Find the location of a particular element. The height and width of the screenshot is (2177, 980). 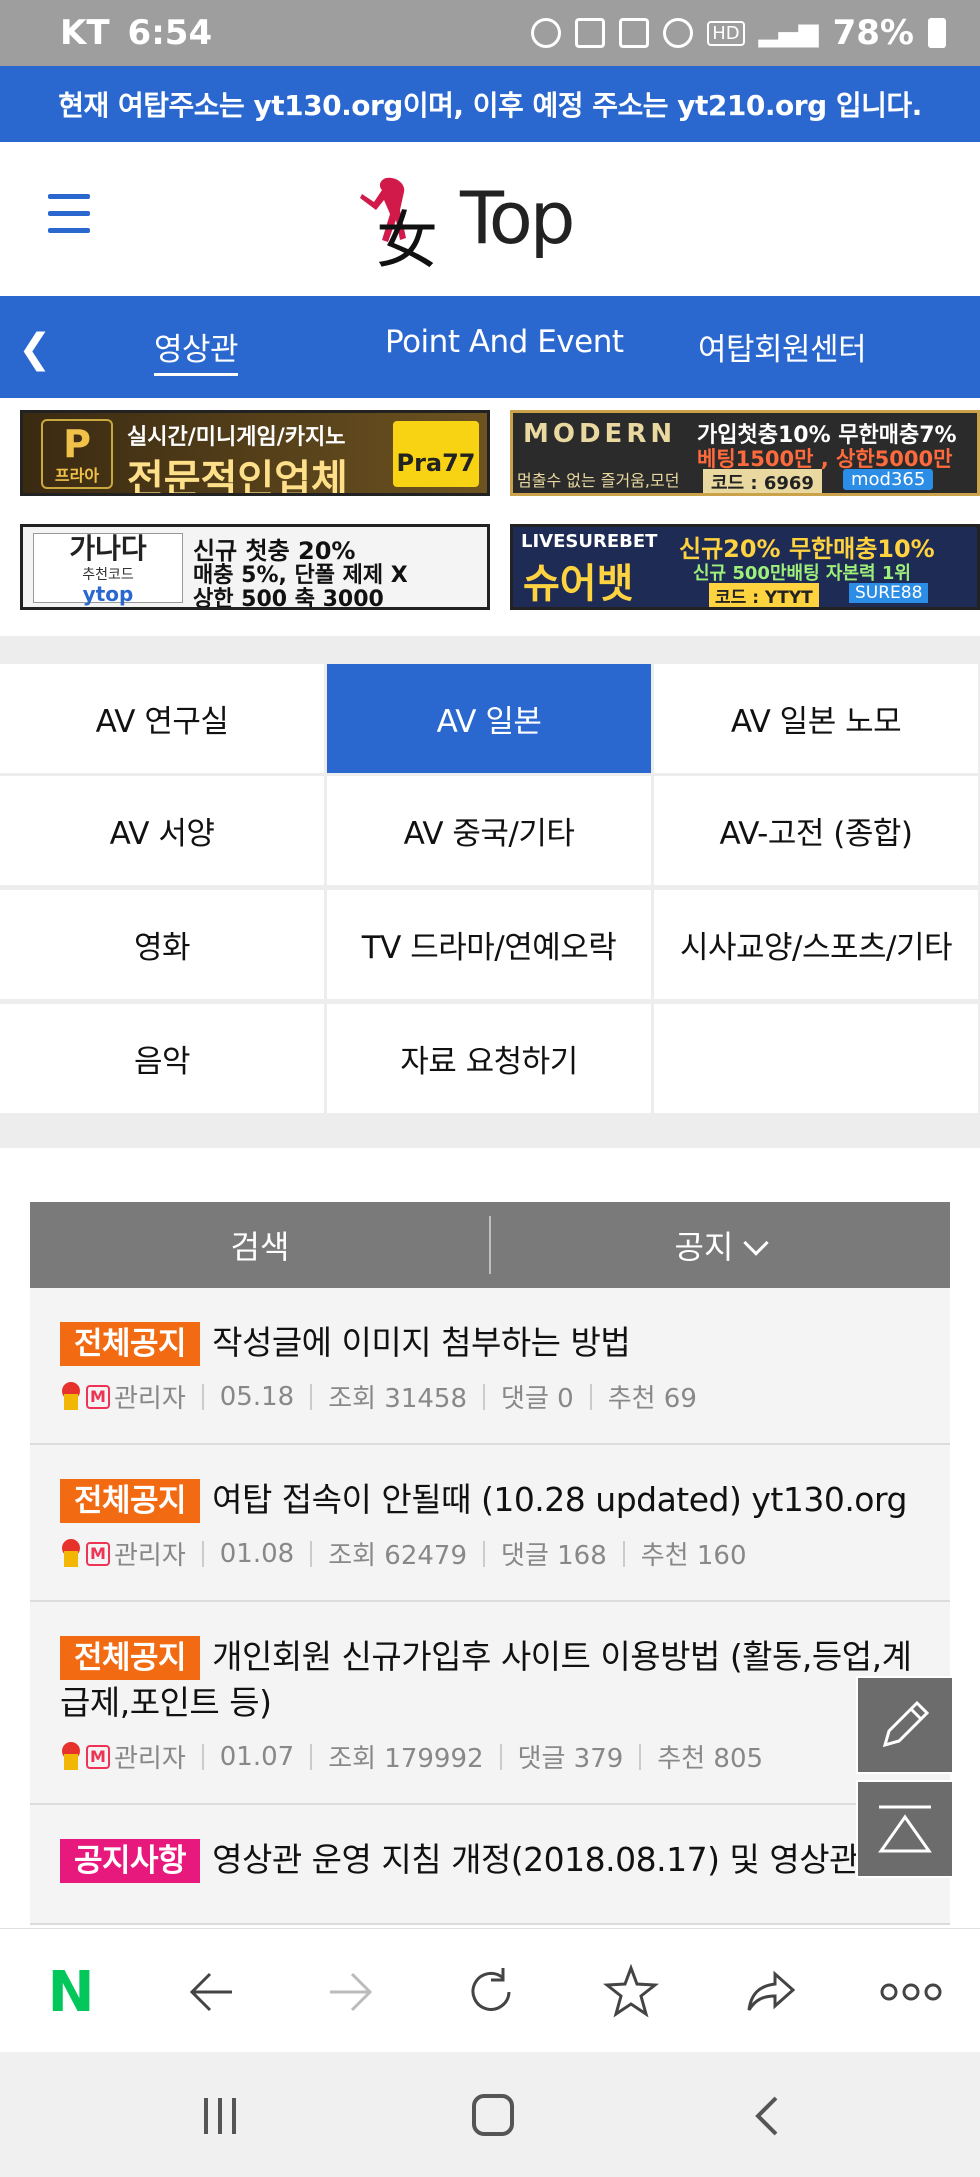

board-toolbar: 검색 공지 is located at coordinates (490, 1245).